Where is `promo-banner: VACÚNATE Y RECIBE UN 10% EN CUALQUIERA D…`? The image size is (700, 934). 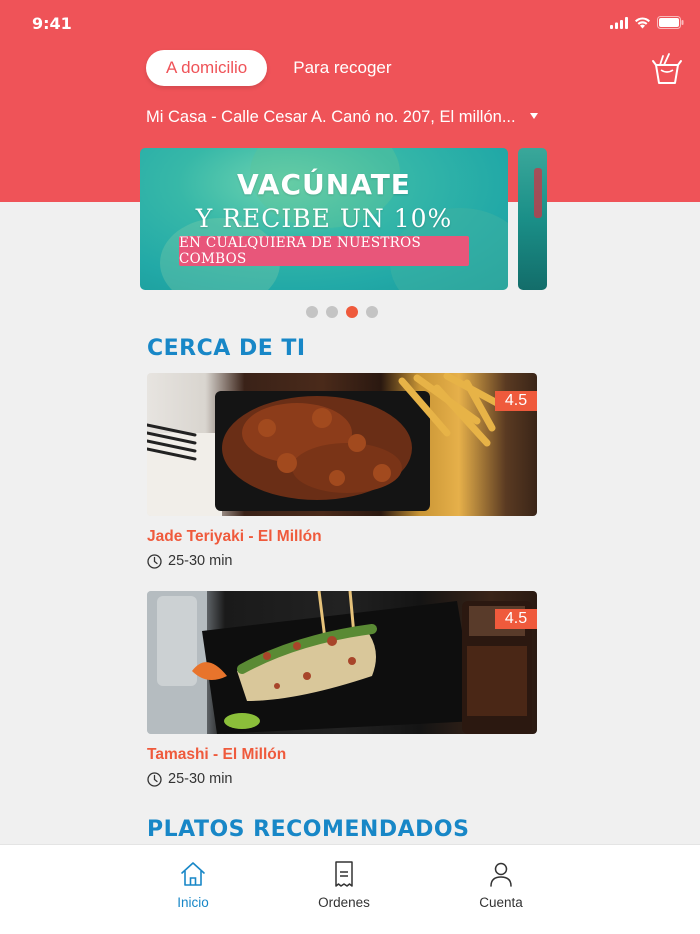
promo-banner: VACÚNATE Y RECIBE UN 10% EN CUALQUIERA D… is located at coordinates (324, 219).